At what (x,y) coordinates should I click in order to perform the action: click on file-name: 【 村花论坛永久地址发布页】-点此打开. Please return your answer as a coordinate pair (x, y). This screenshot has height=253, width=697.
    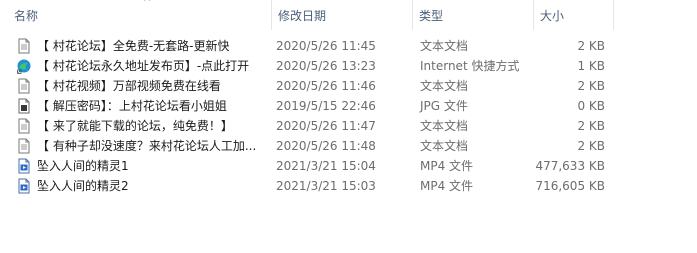
    Looking at the image, I should click on (143, 66).